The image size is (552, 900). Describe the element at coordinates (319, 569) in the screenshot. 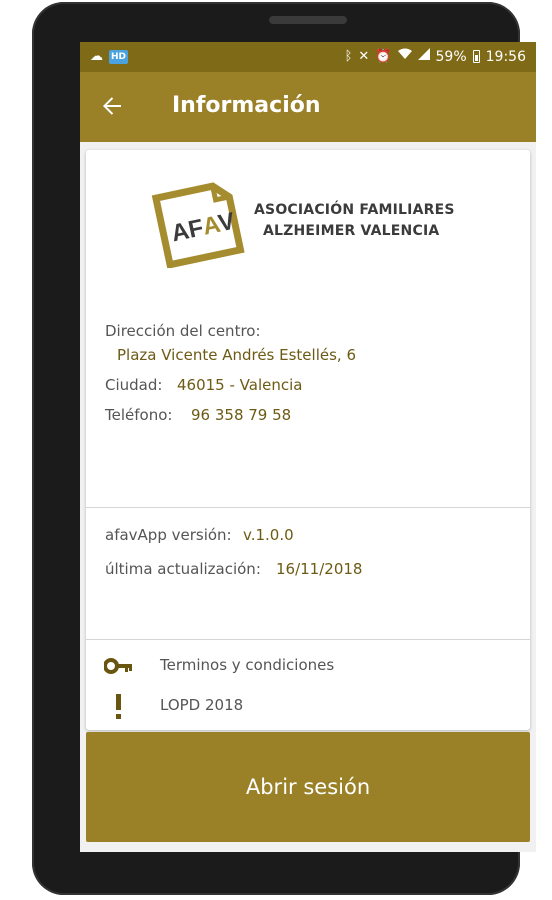

I see `updated-value: 16/11/2018` at that location.